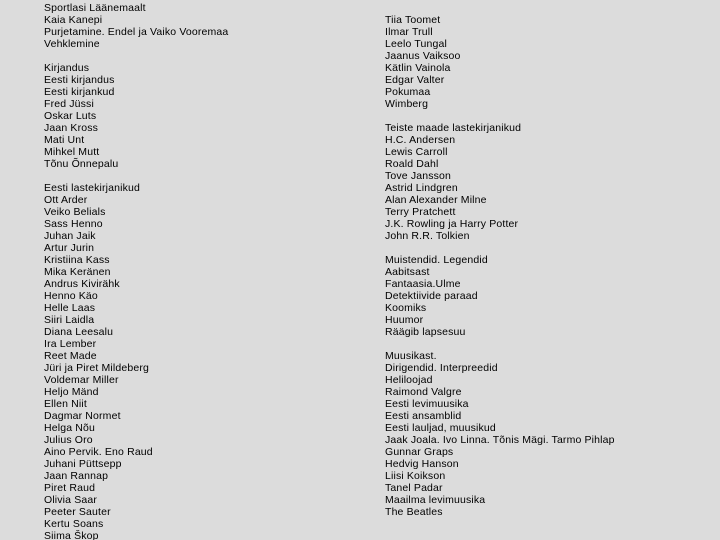 This screenshot has height=540, width=720. What do you see at coordinates (545, 80) in the screenshot?
I see `right-list-item: Edgar Valter` at bounding box center [545, 80].